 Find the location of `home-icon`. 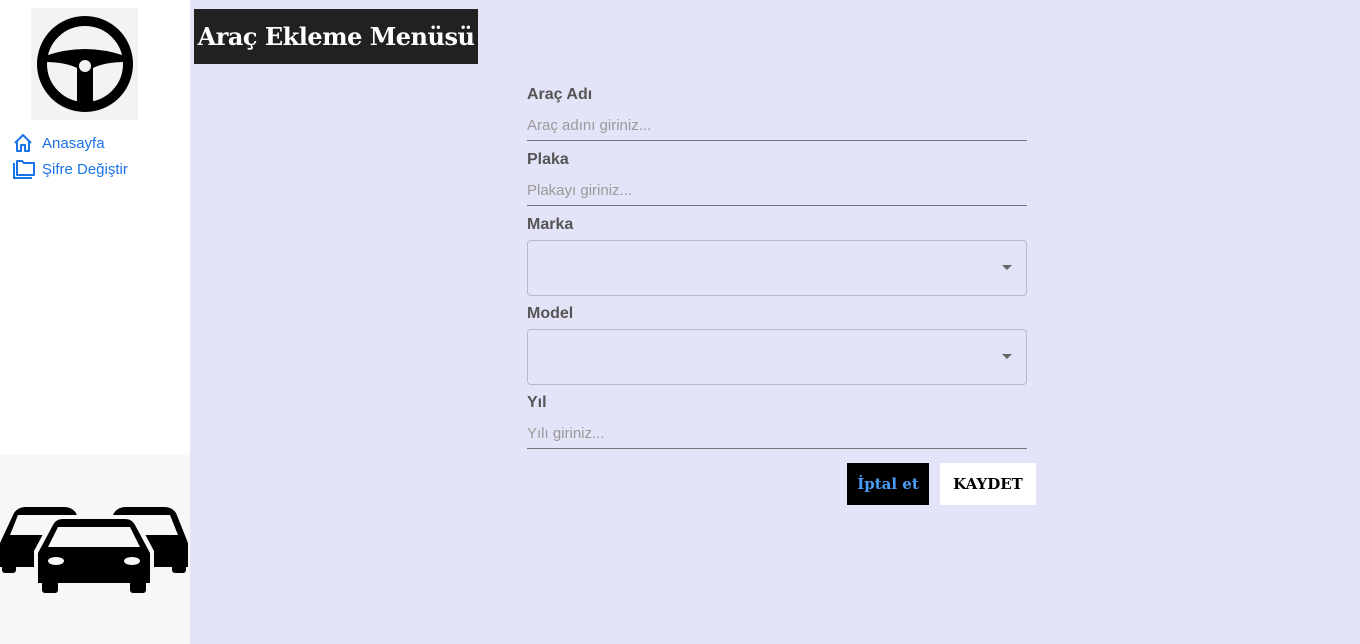

home-icon is located at coordinates (24, 143).